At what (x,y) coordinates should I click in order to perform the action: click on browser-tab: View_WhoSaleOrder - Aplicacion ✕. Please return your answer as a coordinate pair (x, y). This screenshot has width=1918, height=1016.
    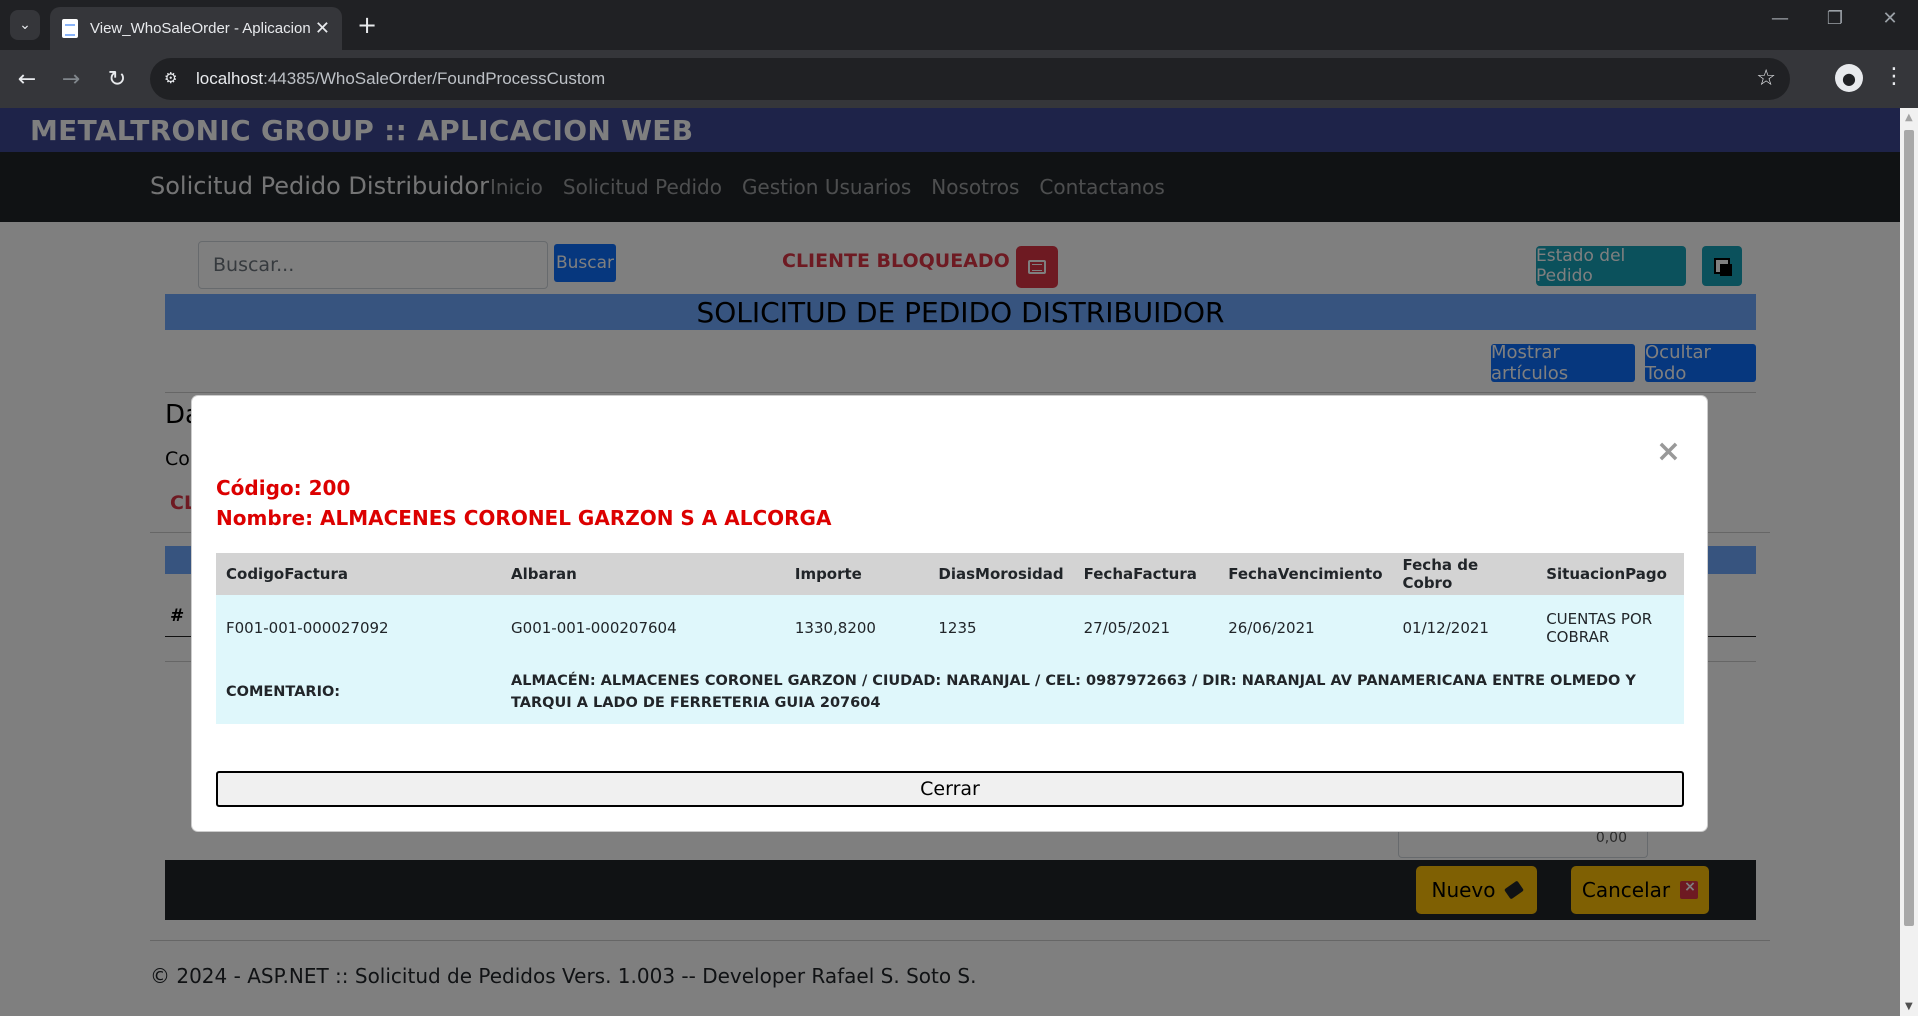
    Looking at the image, I should click on (196, 28).